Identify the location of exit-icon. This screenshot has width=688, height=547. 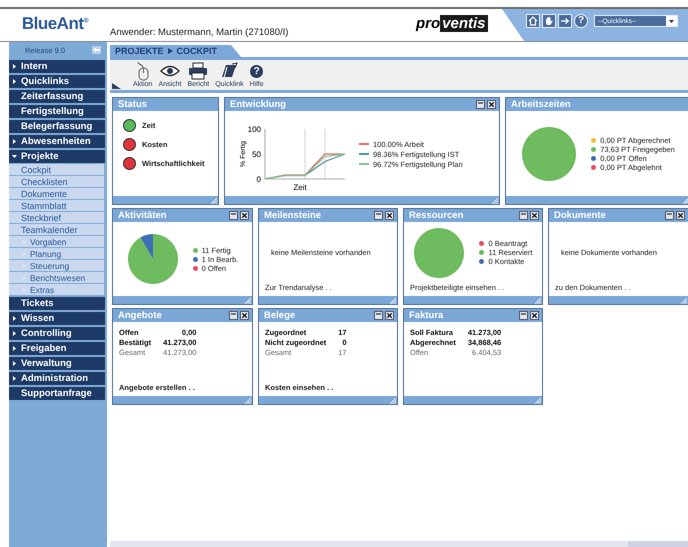
(565, 21).